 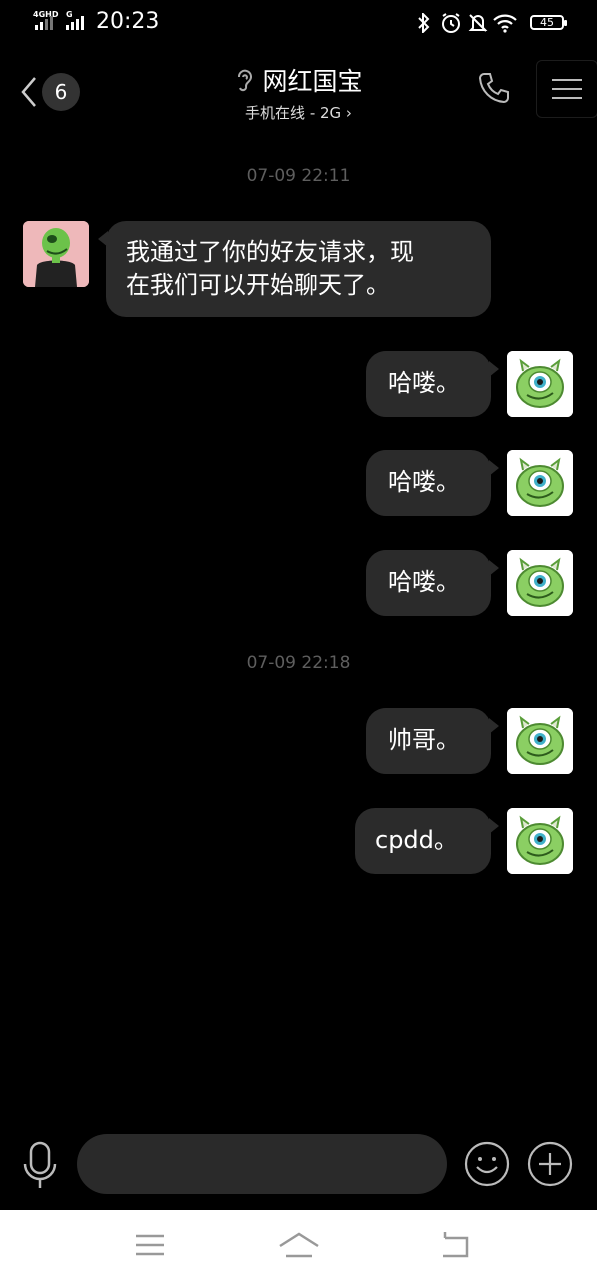 I want to click on battery-icon: 45, so click(x=548, y=22).